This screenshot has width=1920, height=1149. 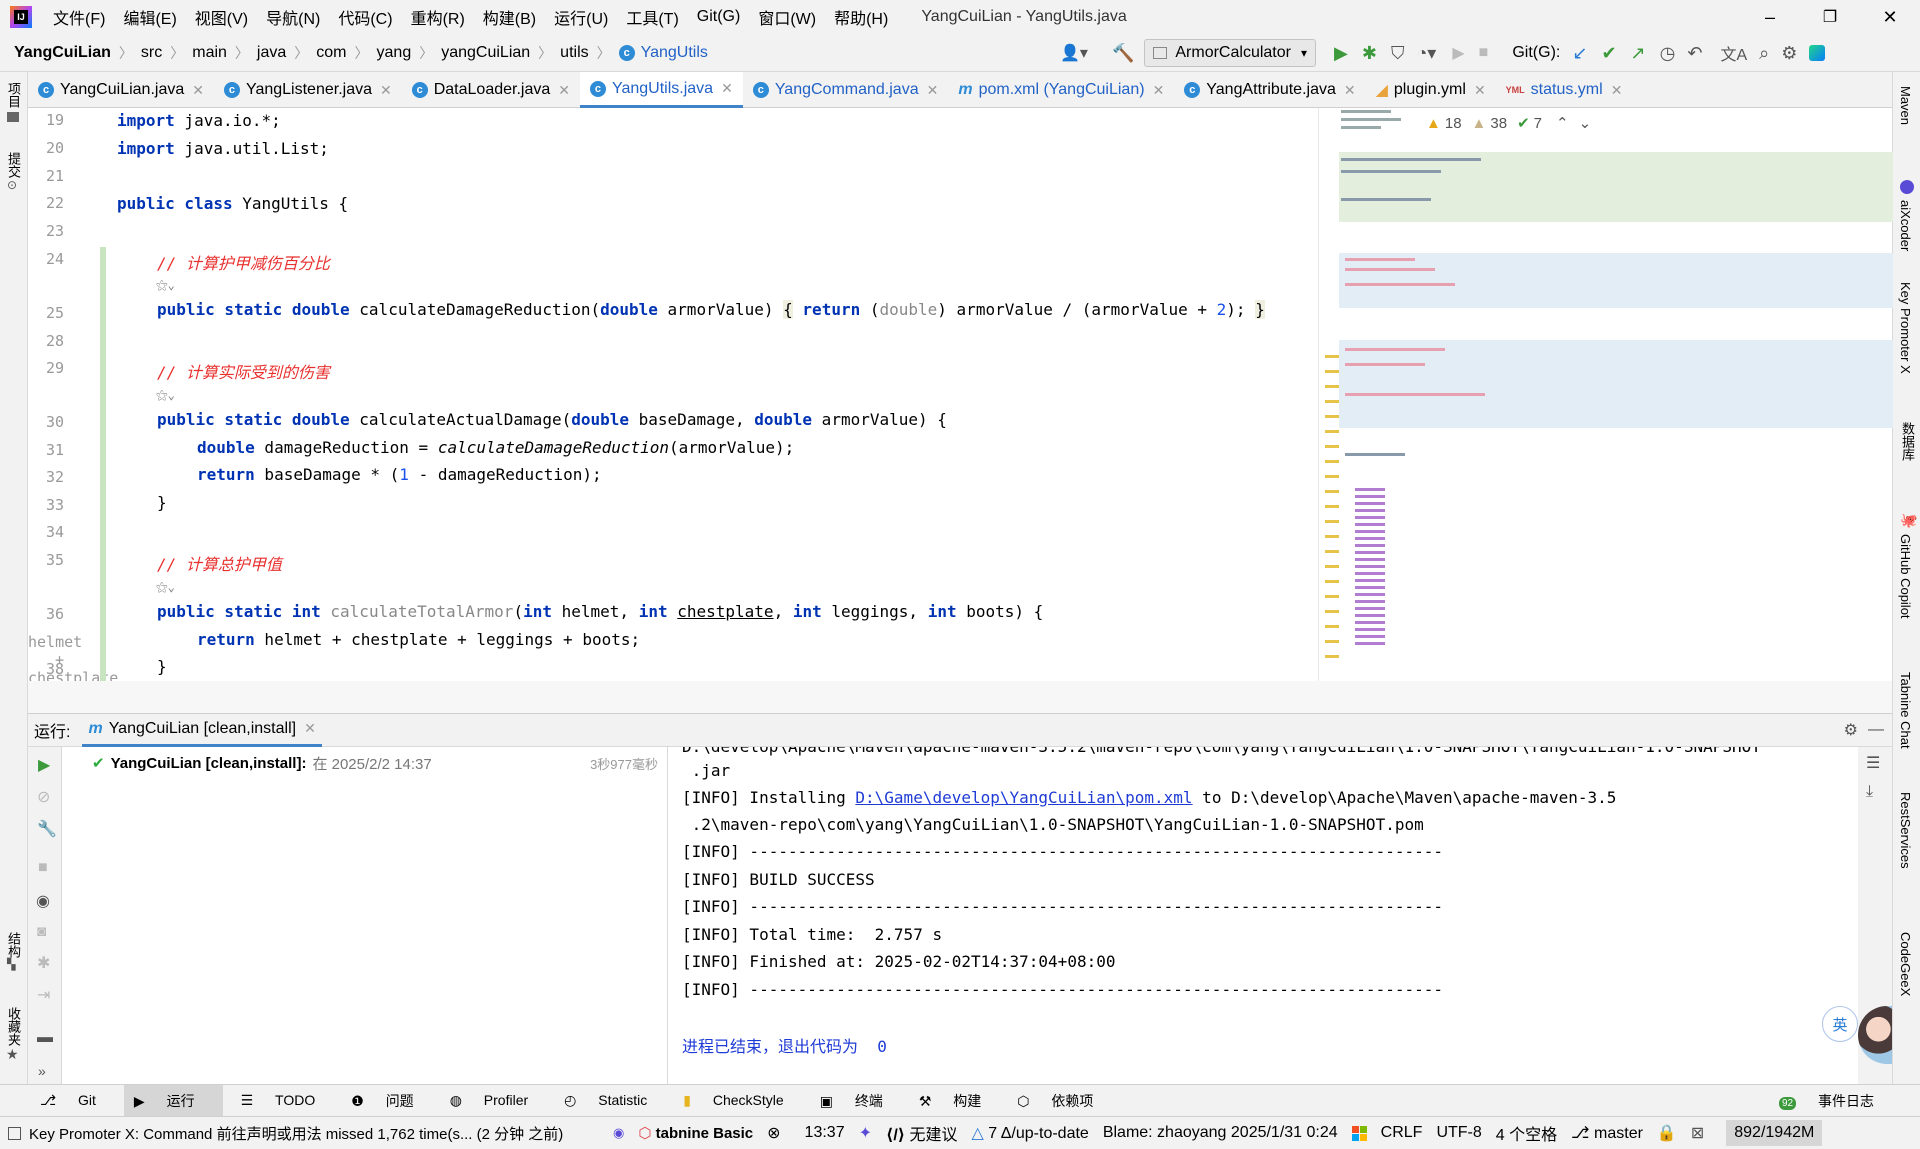 What do you see at coordinates (14, 1035) in the screenshot?
I see `favorites-tool-button: 收藏夹 ★` at bounding box center [14, 1035].